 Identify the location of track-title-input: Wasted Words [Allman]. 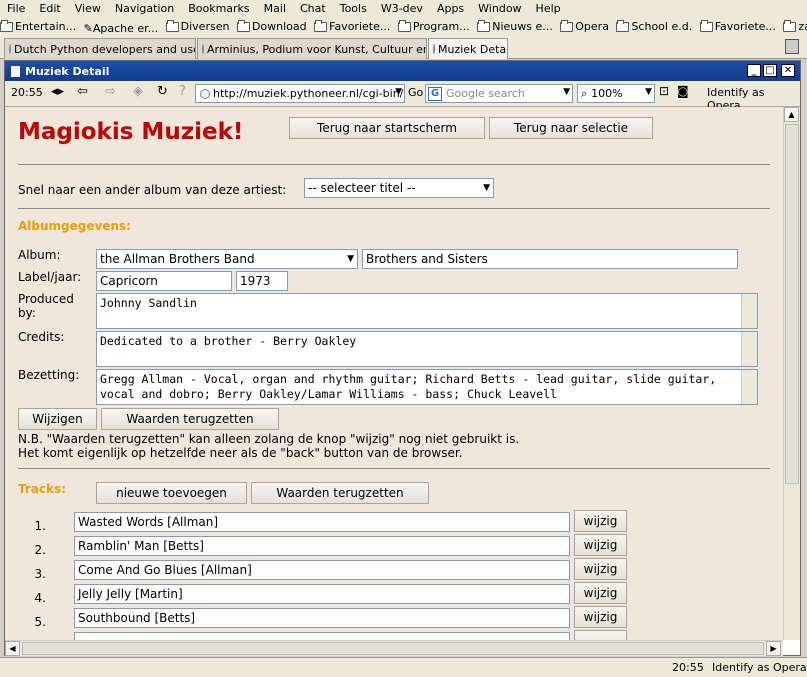
(322, 522).